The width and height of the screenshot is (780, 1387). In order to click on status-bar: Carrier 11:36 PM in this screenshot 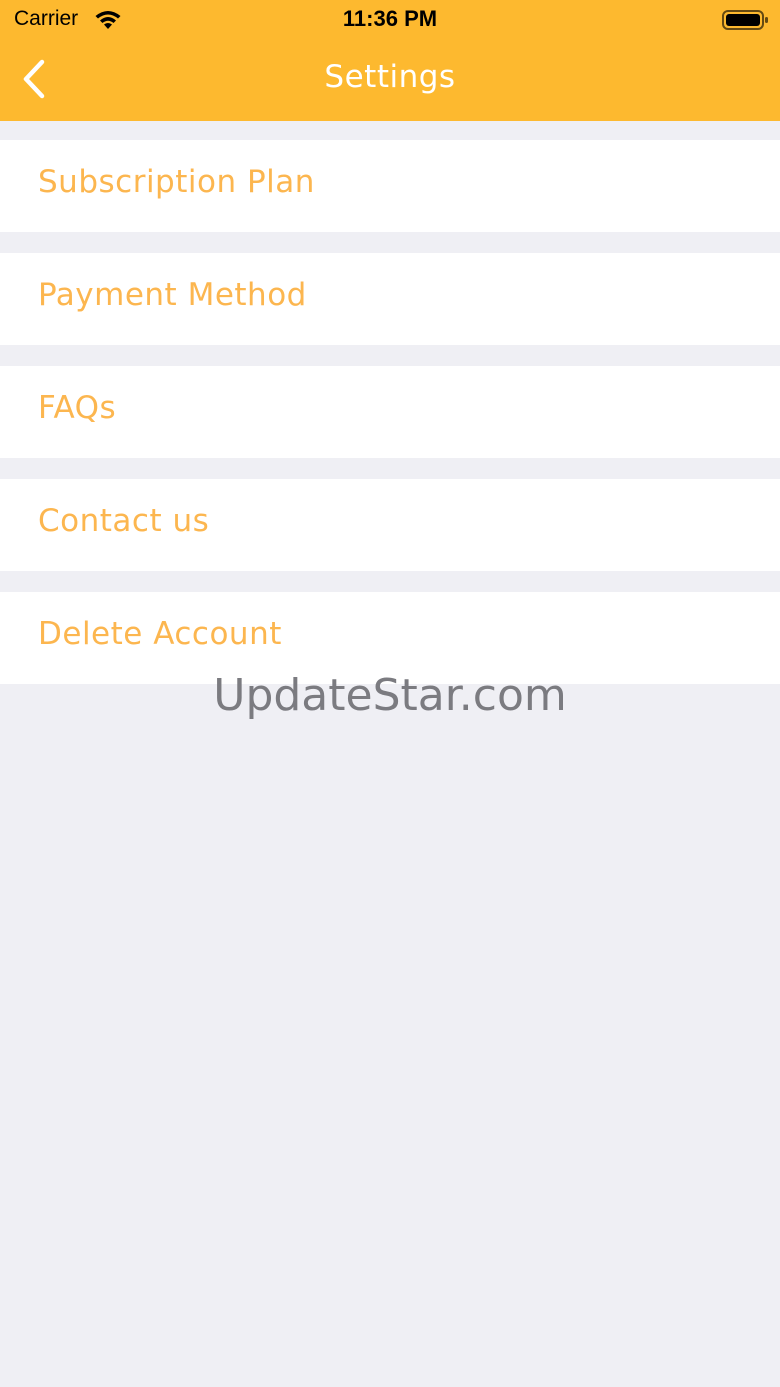, I will do `click(390, 20)`.